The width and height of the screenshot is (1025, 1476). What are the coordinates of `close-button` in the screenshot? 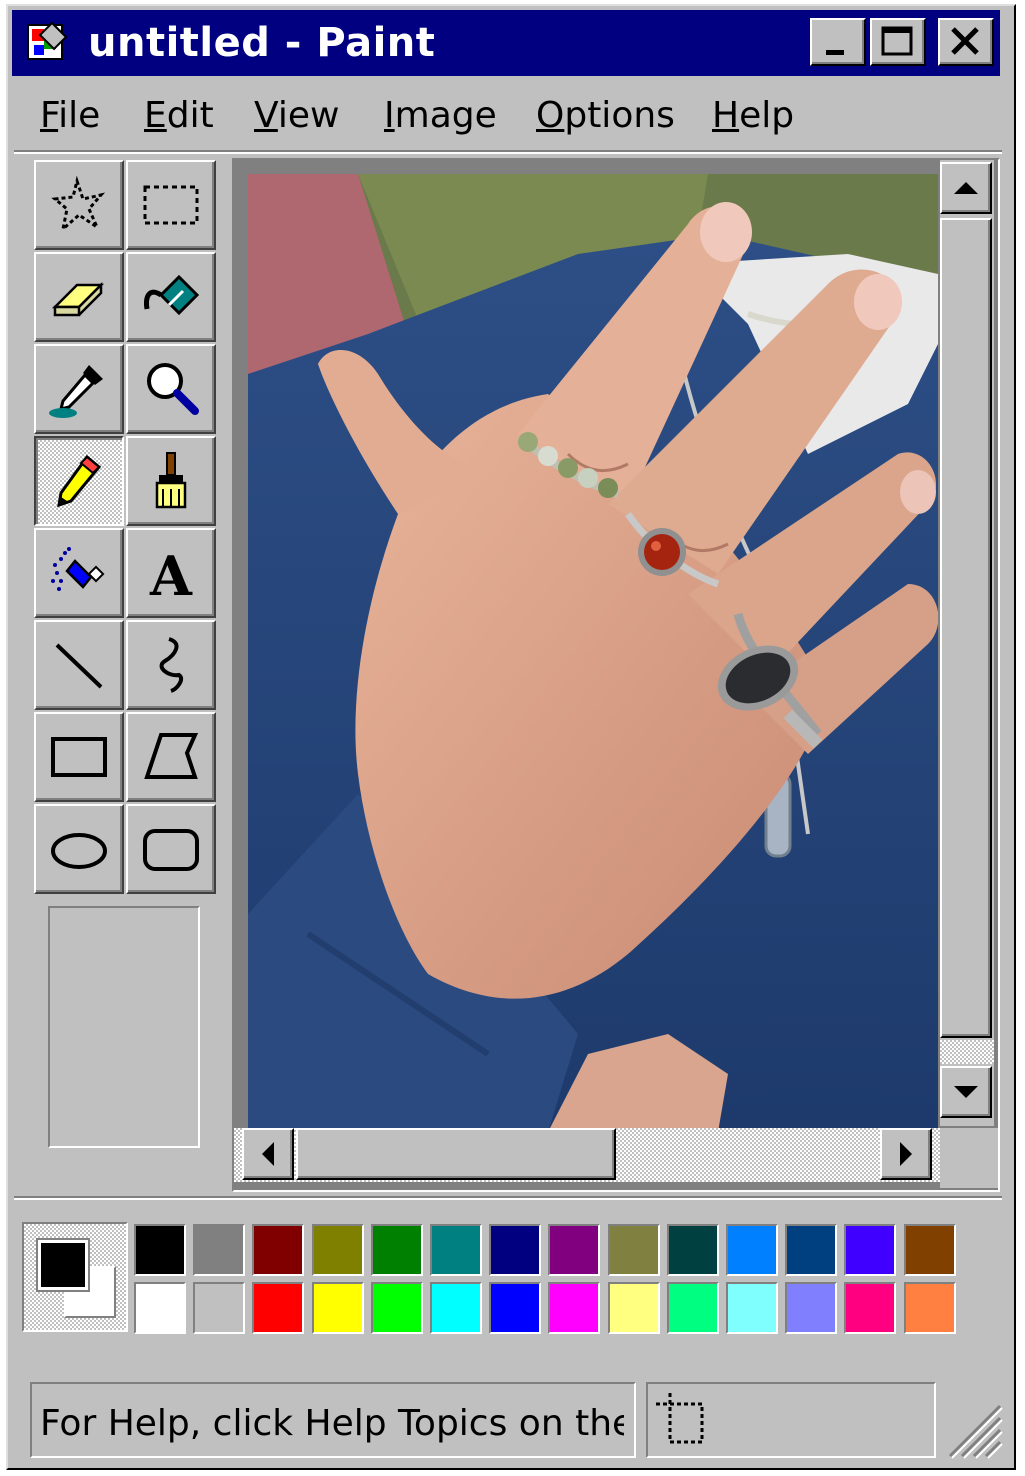 It's located at (966, 42).